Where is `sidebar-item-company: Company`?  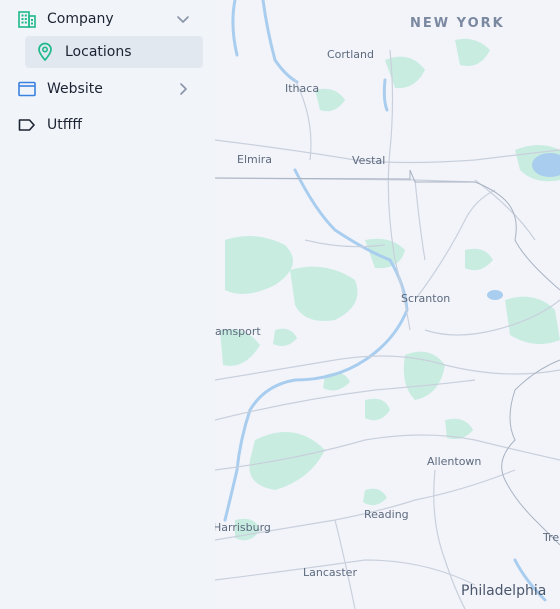
sidebar-item-company: Company is located at coordinates (107, 19).